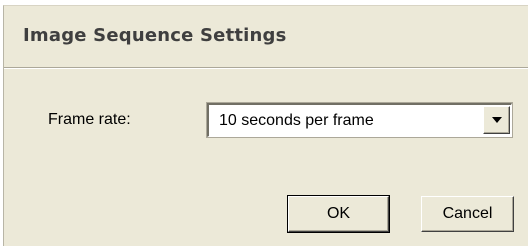 This screenshot has width=528, height=246. I want to click on frame-rate-label: Frame rate:, so click(89, 119).